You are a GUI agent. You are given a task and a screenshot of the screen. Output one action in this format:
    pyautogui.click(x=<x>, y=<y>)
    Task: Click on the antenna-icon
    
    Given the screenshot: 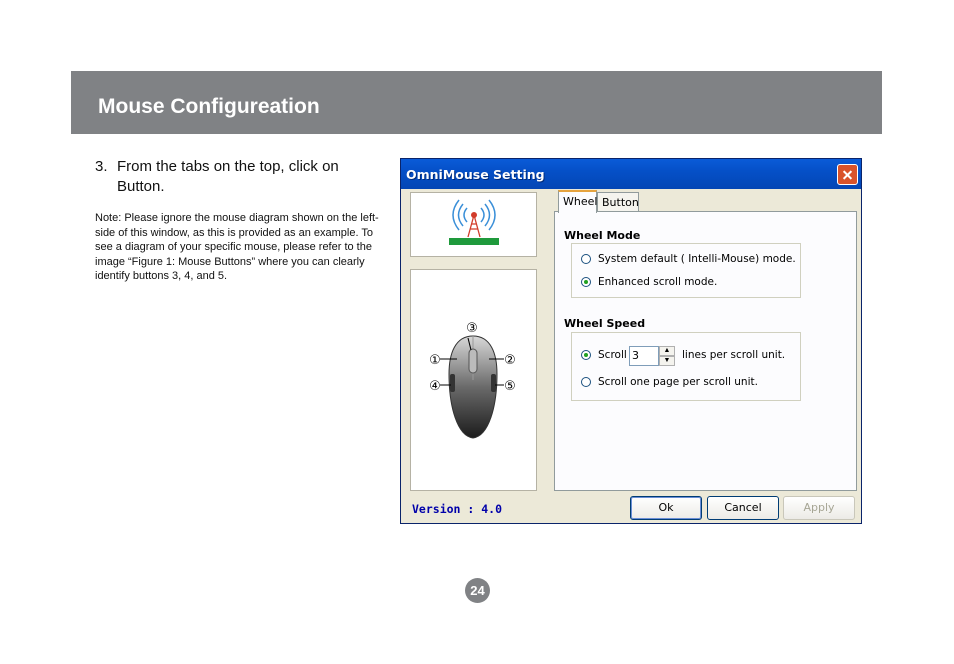 What is the action you would take?
    pyautogui.click(x=474, y=222)
    